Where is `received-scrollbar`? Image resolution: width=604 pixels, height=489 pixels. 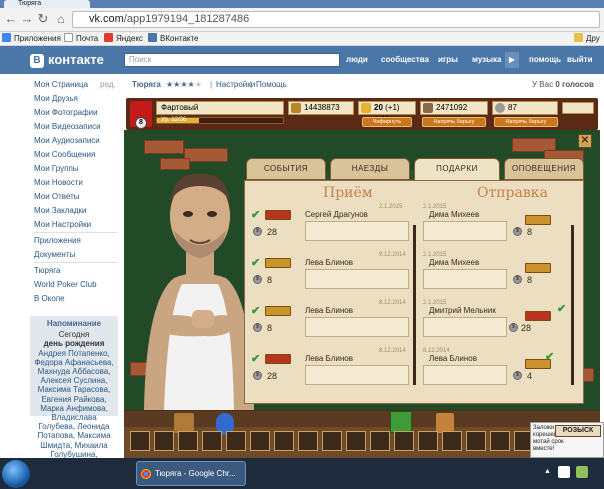
received-scrollbar is located at coordinates (414, 305).